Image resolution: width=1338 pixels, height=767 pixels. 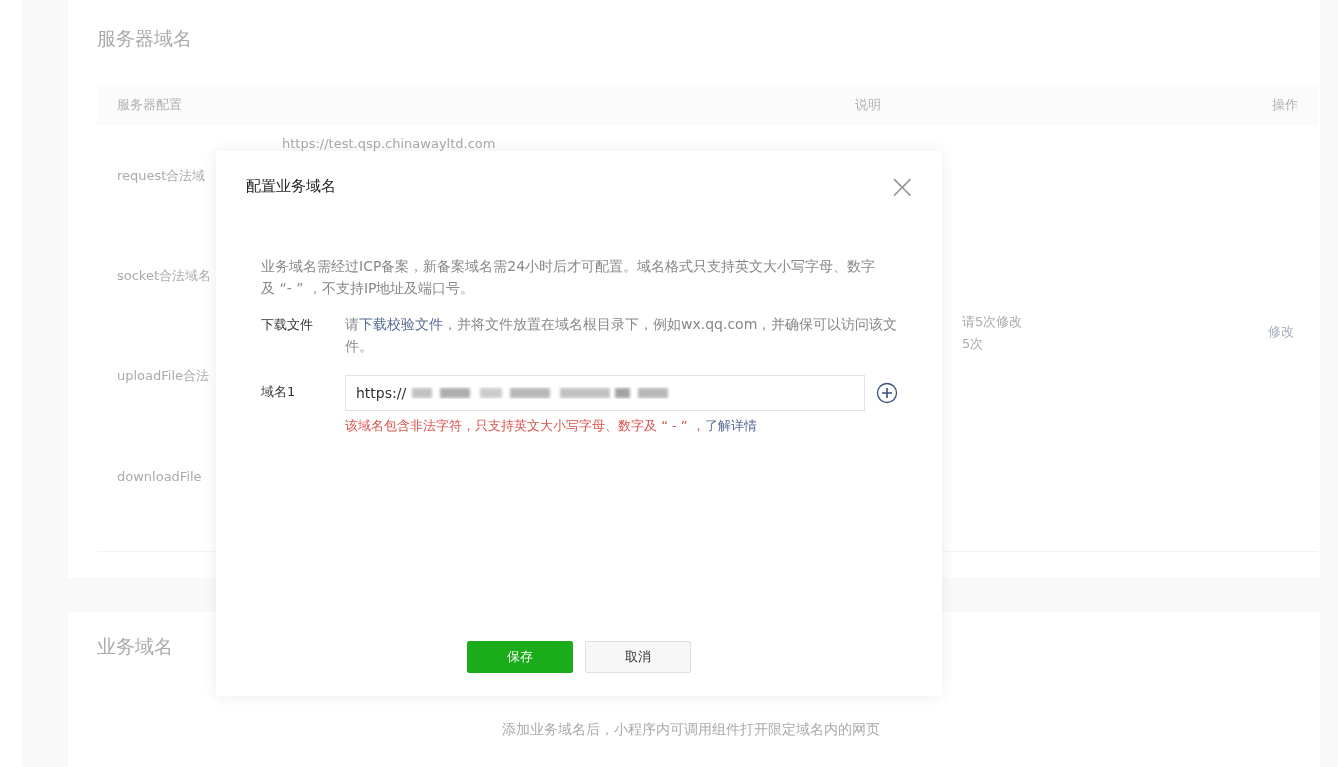 What do you see at coordinates (638, 657) in the screenshot?
I see `cancel-button: 取消` at bounding box center [638, 657].